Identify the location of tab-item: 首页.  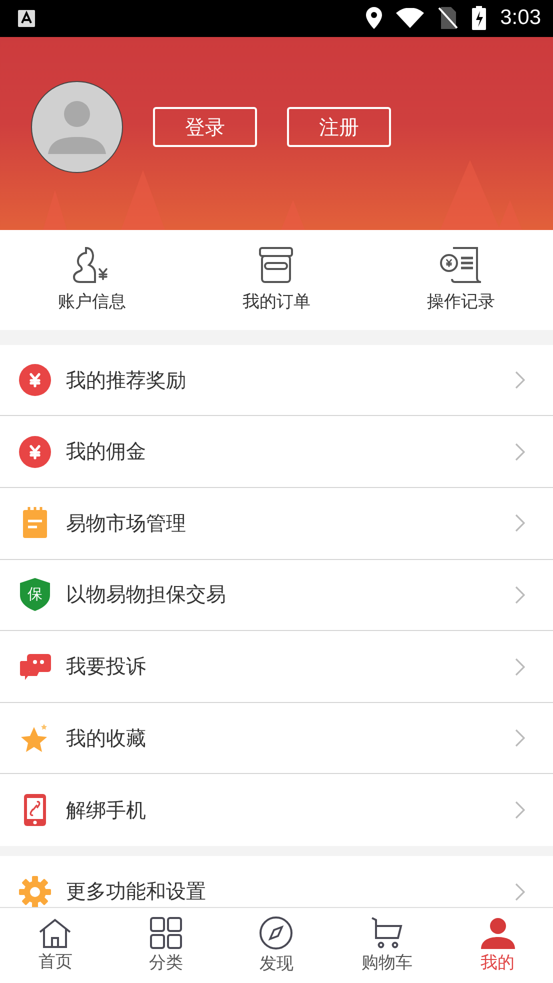
(55, 945).